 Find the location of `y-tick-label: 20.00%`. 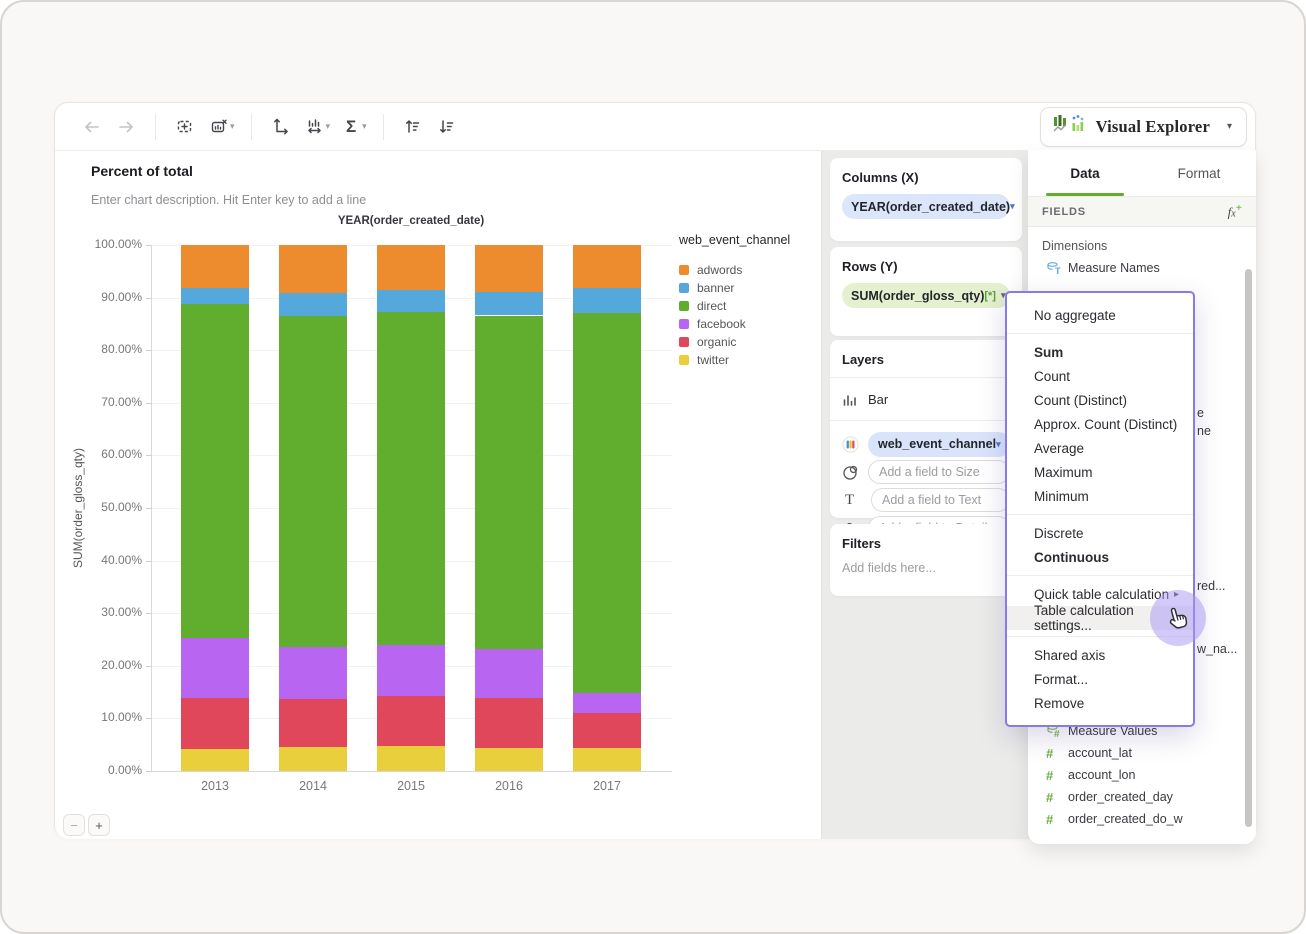

y-tick-label: 20.00% is located at coordinates (121, 664).